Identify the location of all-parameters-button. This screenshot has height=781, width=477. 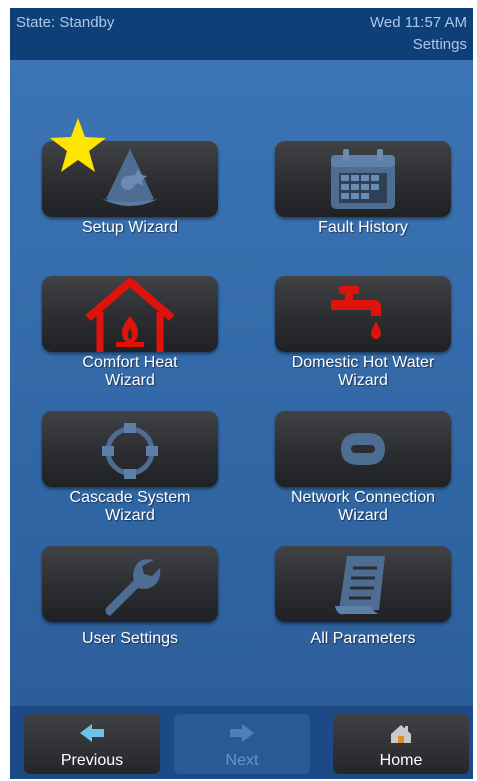
(363, 584).